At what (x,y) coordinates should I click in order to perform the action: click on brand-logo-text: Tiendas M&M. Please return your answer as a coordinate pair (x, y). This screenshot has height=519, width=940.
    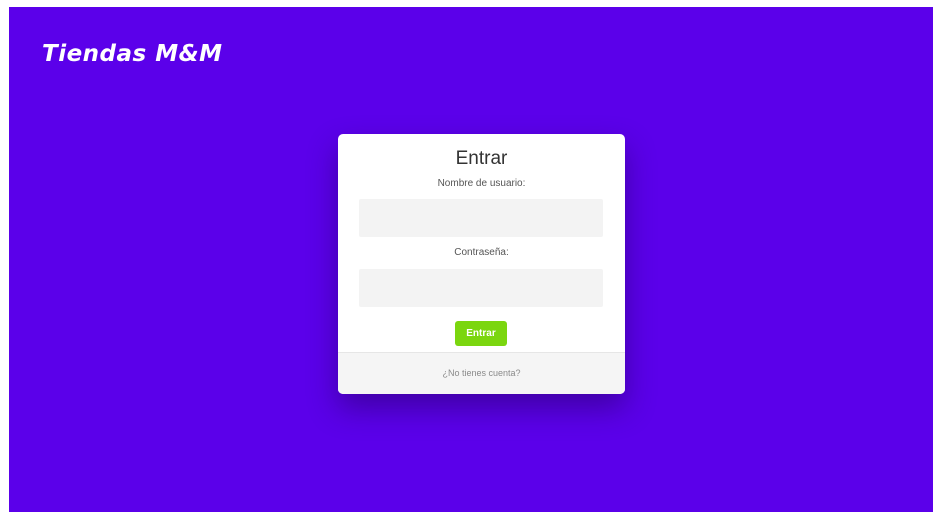
    Looking at the image, I should click on (132, 54).